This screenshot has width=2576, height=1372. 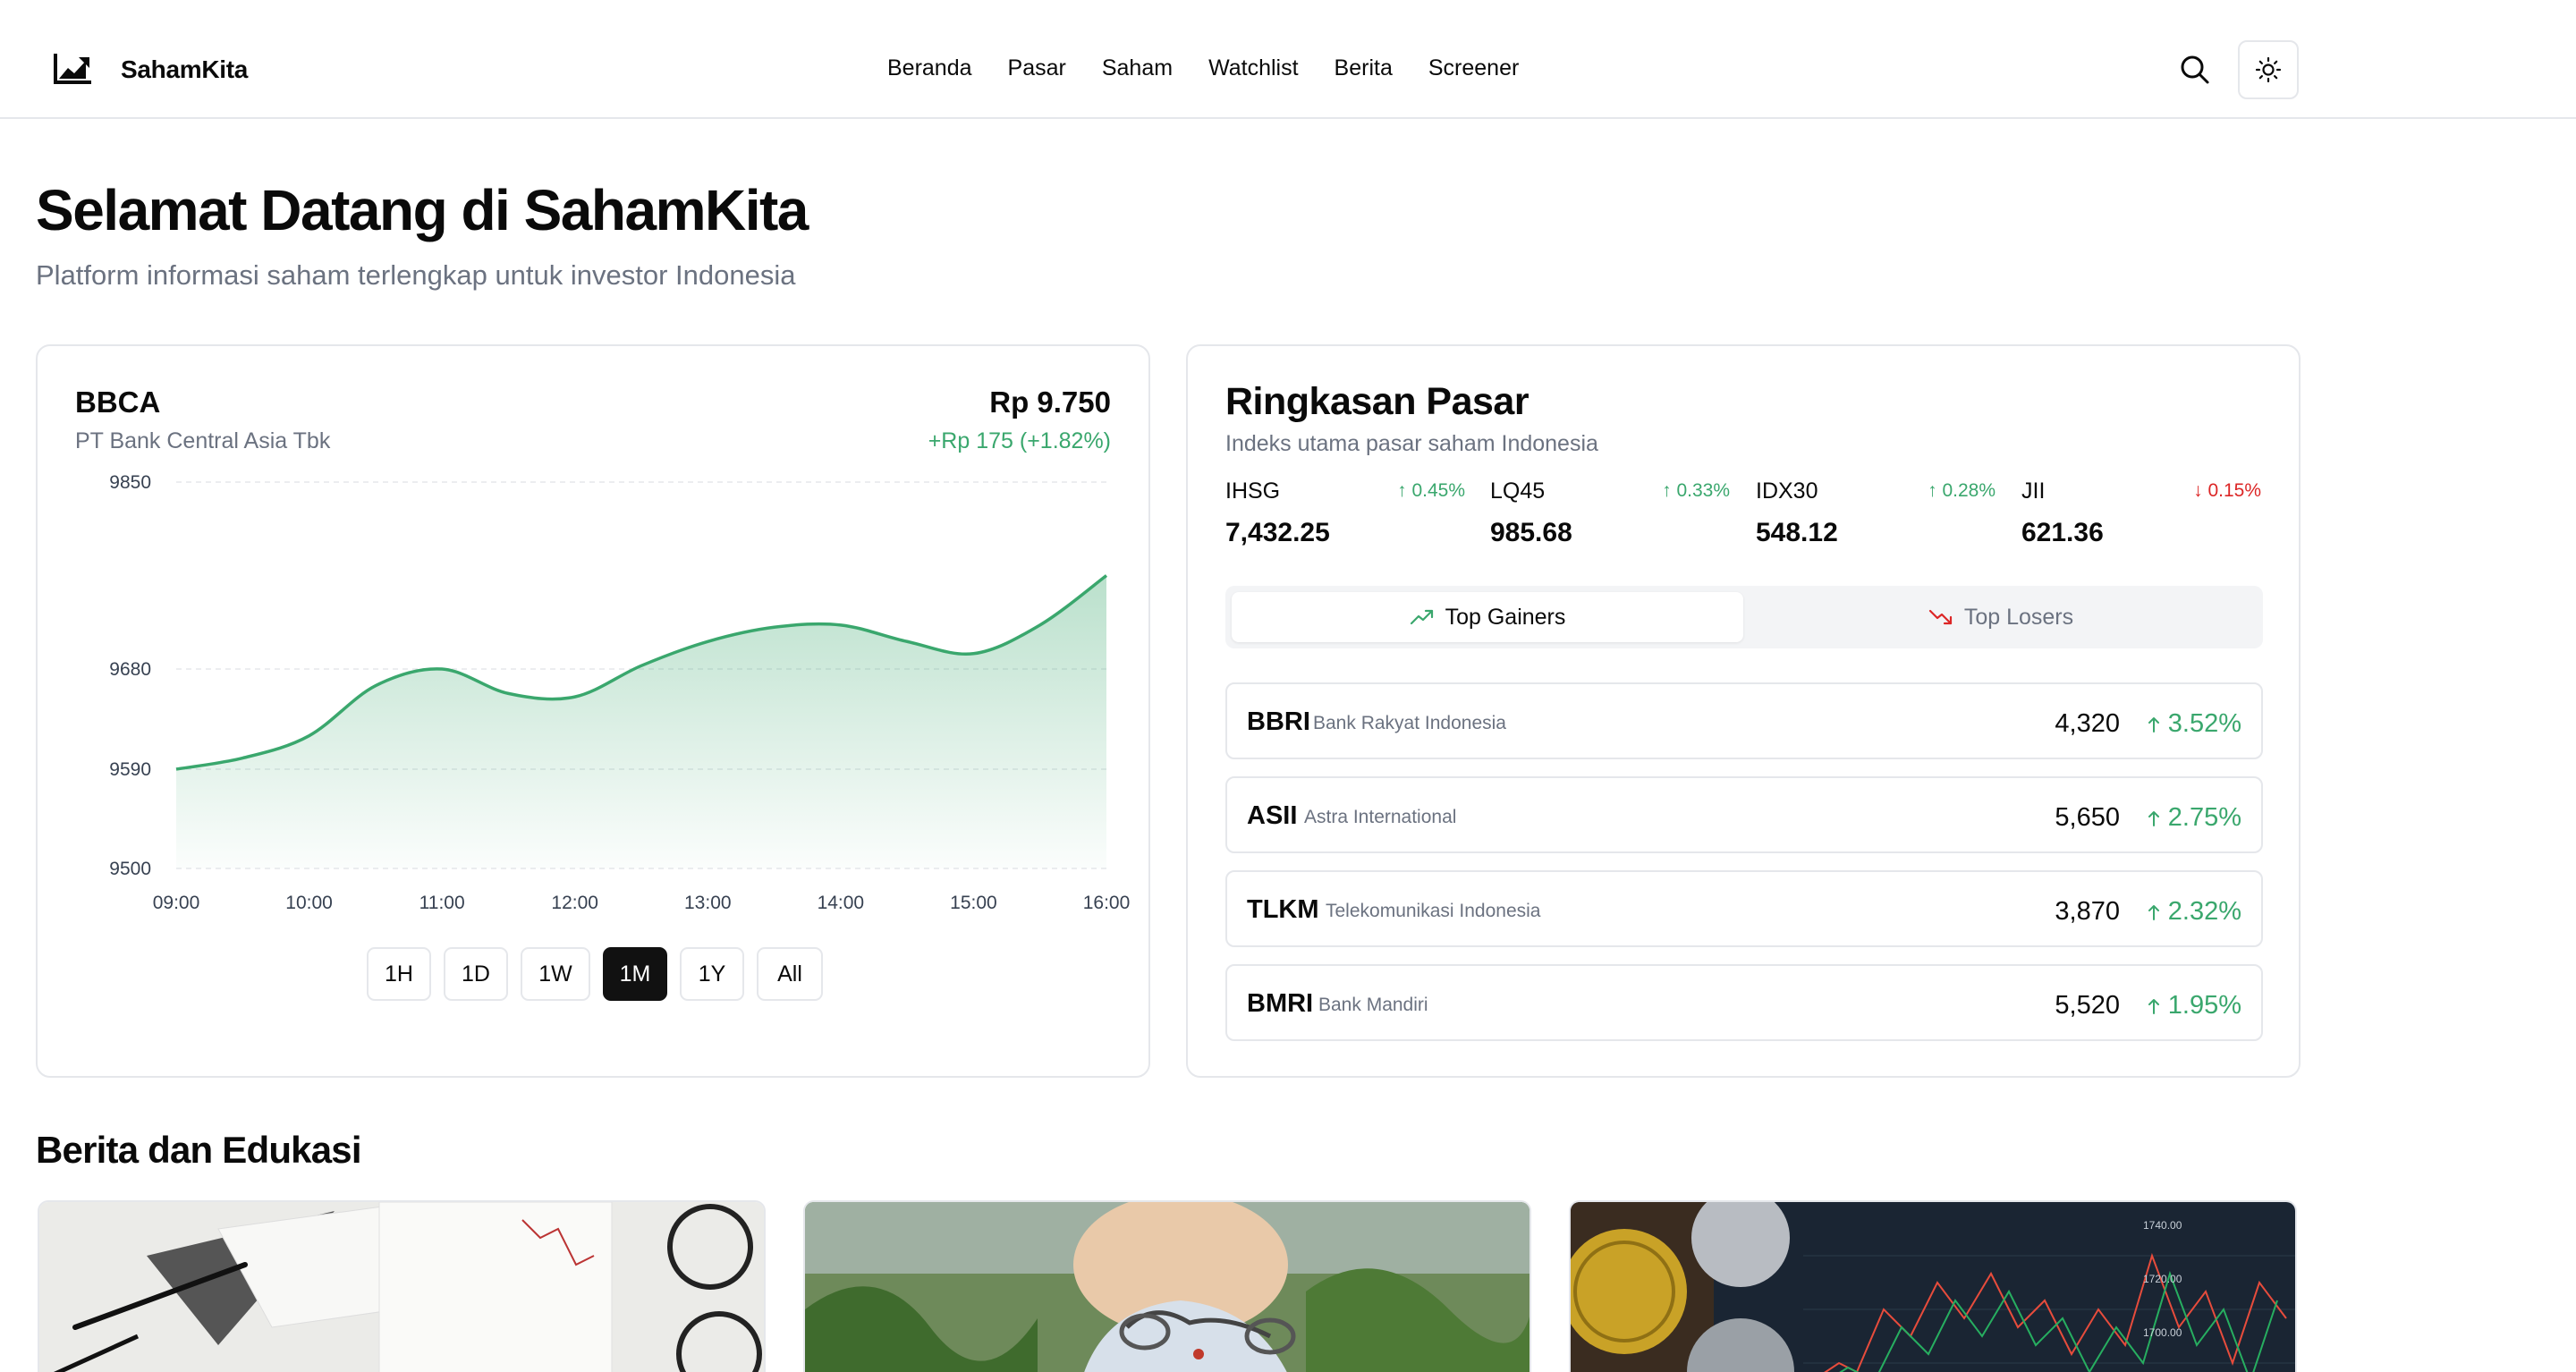 I want to click on price-area-fill, so click(x=641, y=721).